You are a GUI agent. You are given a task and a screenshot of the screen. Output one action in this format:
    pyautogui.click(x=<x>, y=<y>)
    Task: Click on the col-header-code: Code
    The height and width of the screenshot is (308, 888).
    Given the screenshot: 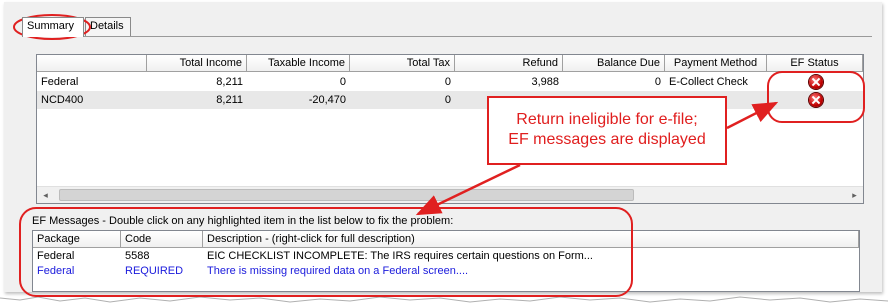 What is the action you would take?
    pyautogui.click(x=162, y=239)
    